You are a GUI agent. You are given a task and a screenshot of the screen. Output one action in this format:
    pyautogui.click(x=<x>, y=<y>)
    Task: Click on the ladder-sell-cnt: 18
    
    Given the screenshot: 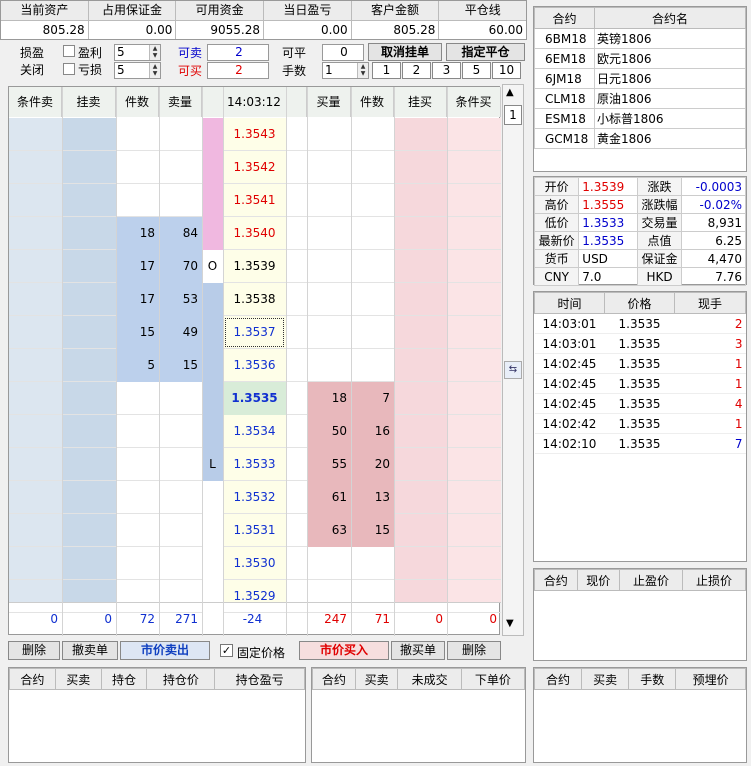 What is the action you would take?
    pyautogui.click(x=137, y=233)
    